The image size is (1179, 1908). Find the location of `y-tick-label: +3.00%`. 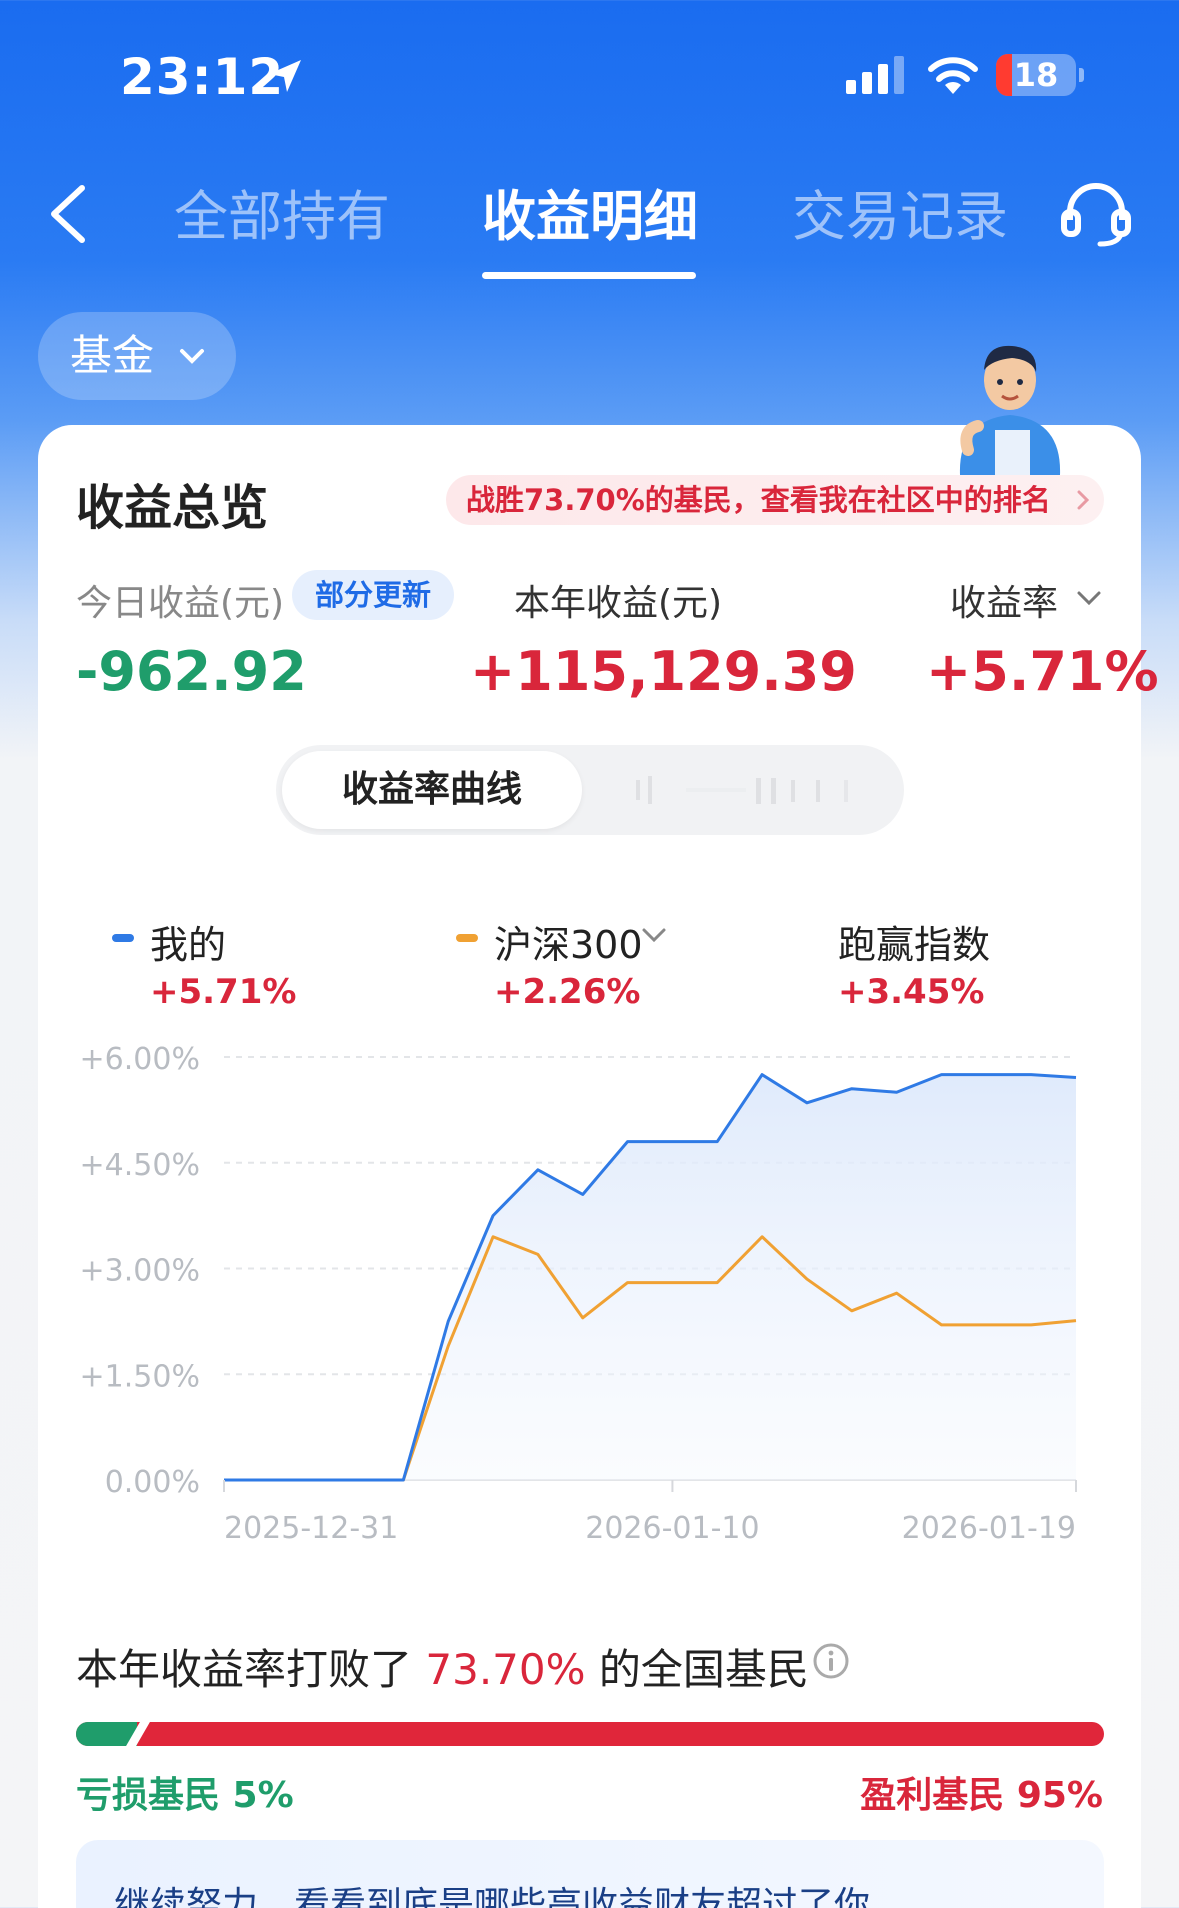

y-tick-label: +3.00% is located at coordinates (140, 1271).